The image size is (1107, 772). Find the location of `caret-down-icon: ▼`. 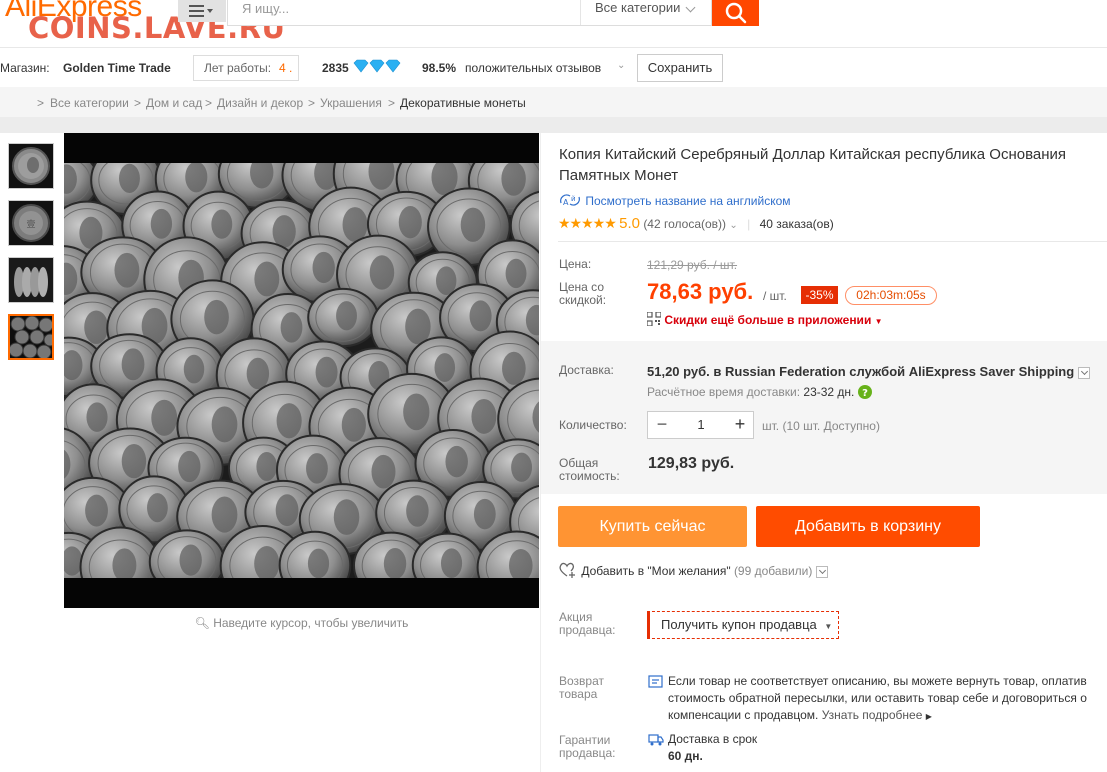

caret-down-icon: ▼ is located at coordinates (828, 626).